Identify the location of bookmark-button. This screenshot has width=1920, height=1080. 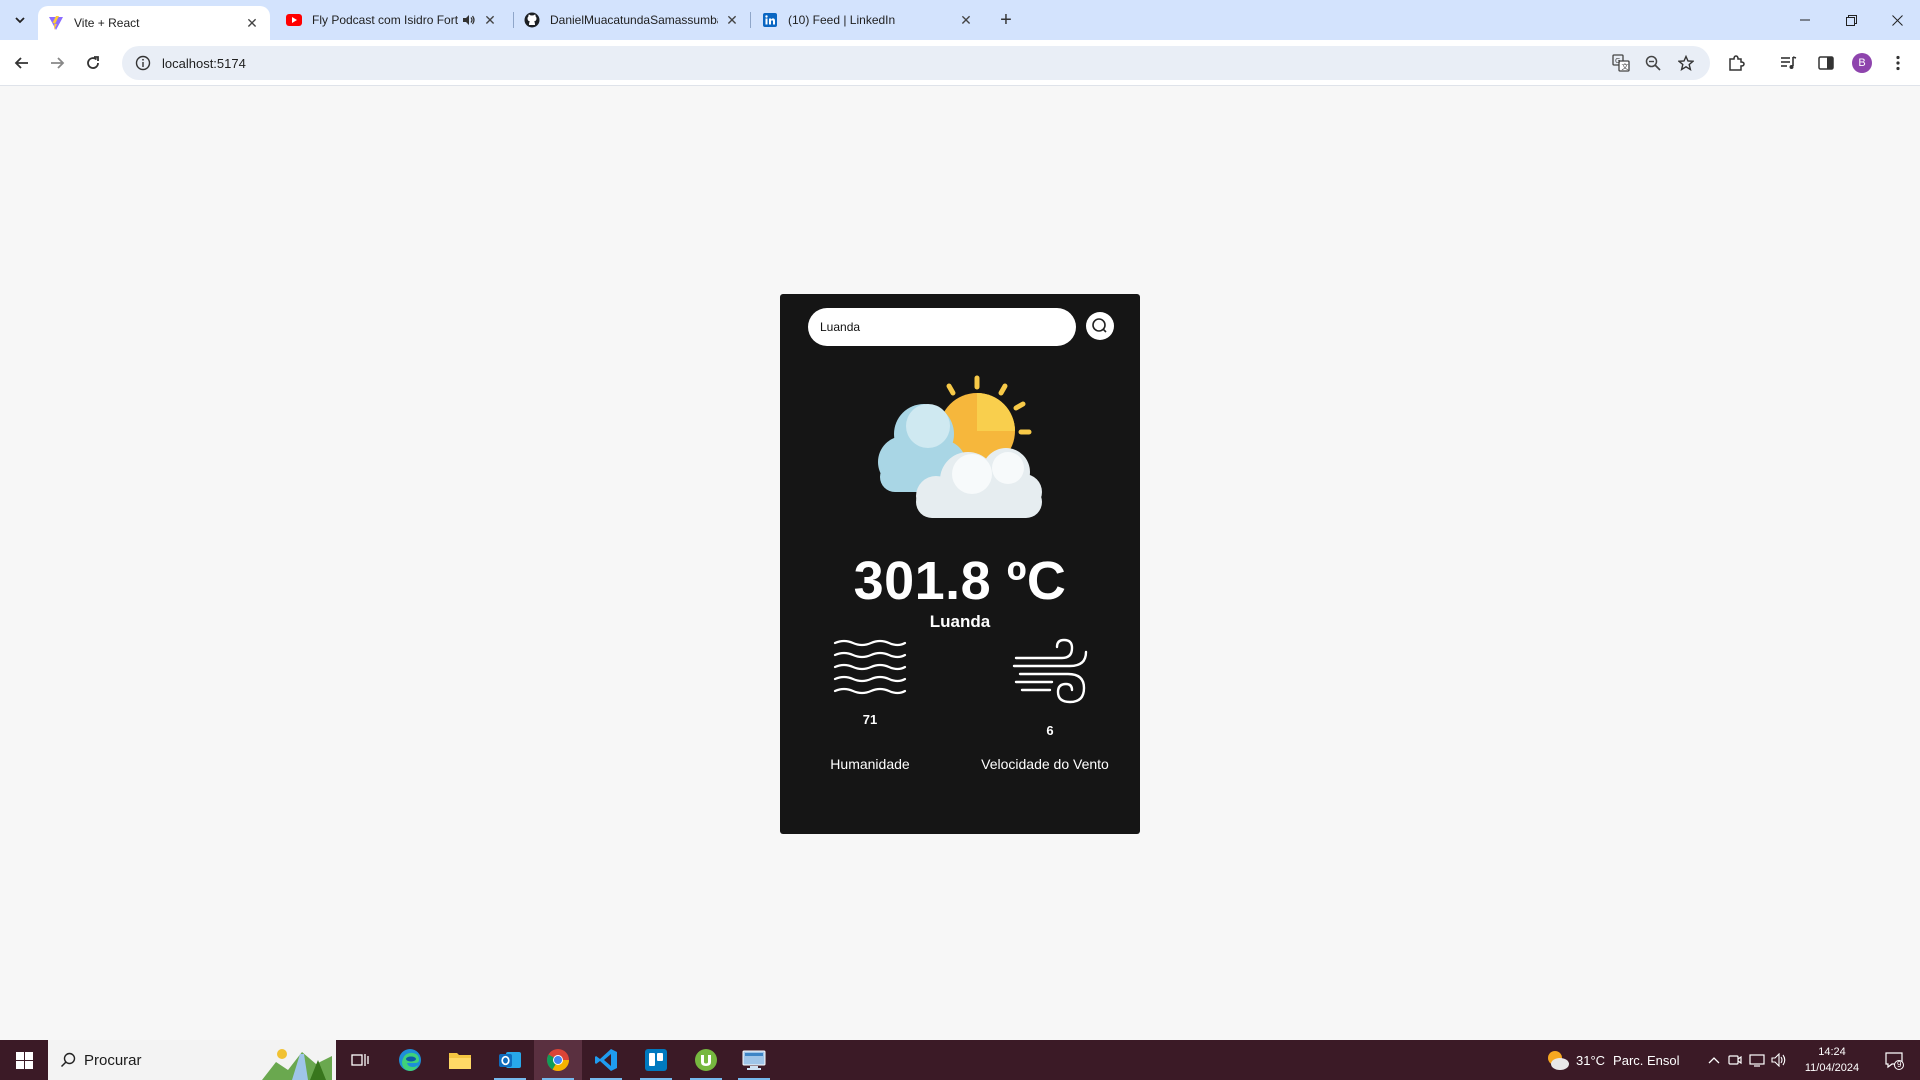
(1686, 63).